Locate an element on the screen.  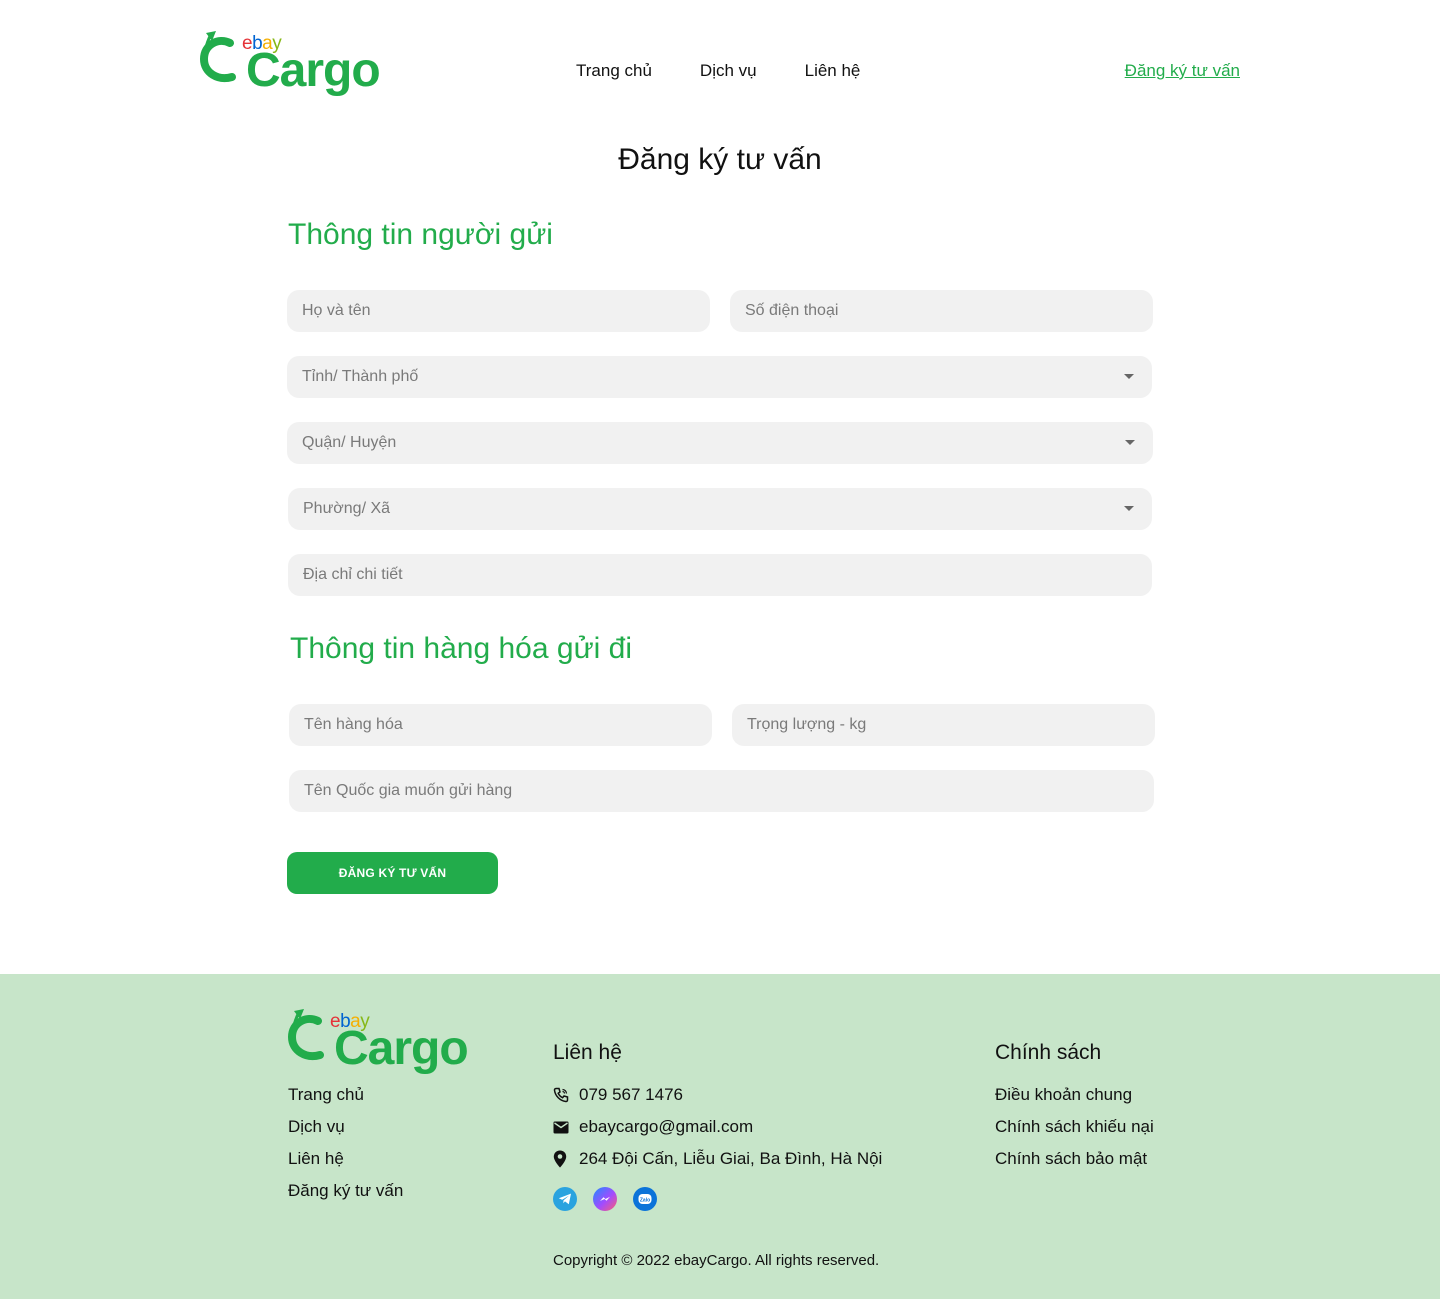
full-name-input is located at coordinates (498, 311).